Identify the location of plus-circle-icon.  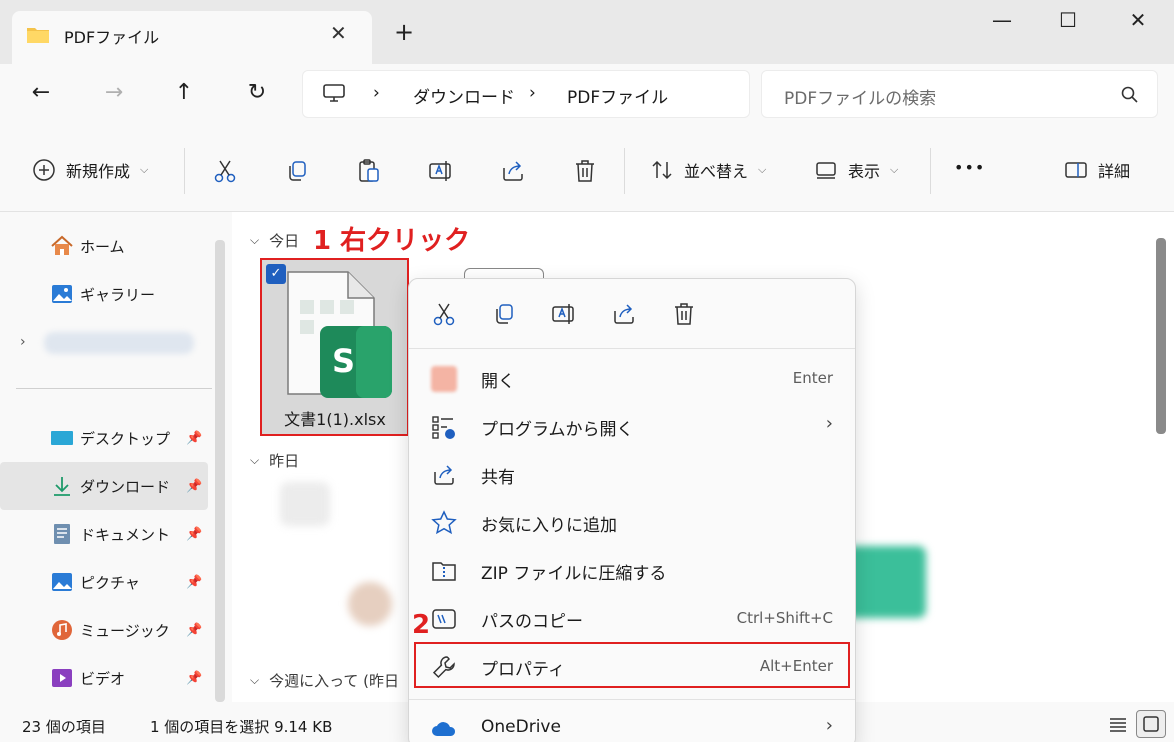
(44, 170).